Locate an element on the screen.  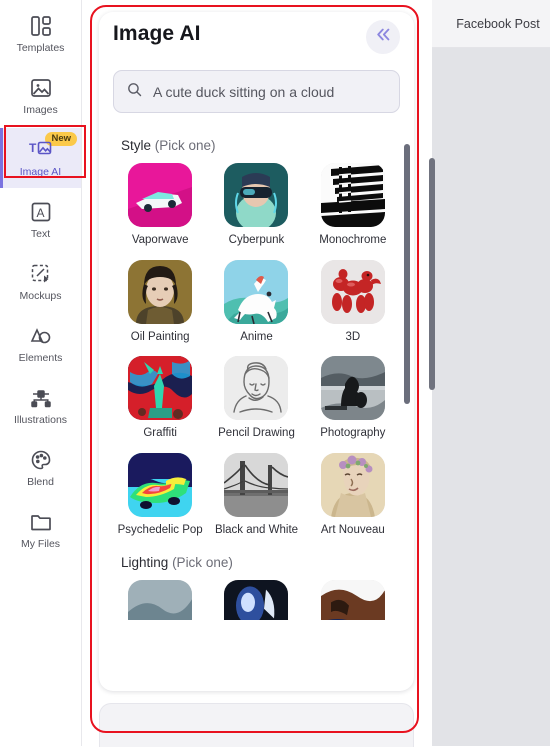
elements-icon is located at coordinates (41, 336).